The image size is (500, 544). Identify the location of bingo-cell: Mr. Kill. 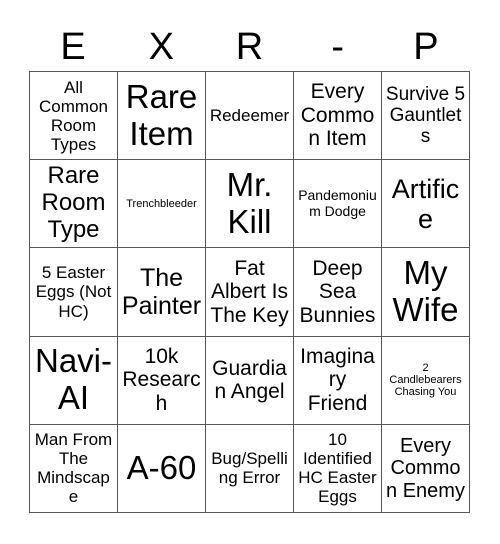
(250, 204).